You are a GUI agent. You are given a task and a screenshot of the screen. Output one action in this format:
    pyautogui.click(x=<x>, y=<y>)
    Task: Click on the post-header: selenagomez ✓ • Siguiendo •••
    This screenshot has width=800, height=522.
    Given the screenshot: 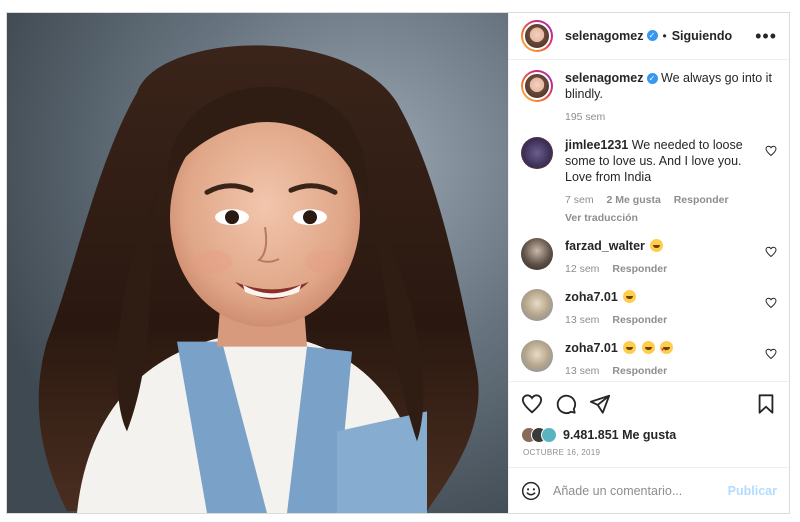 What is the action you would take?
    pyautogui.click(x=649, y=36)
    